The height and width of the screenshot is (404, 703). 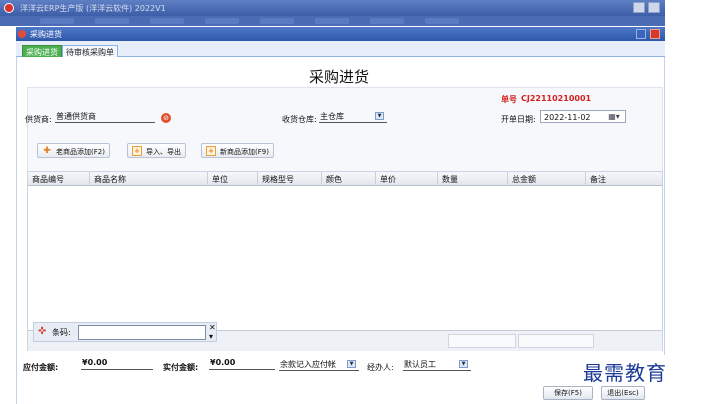 I want to click on import-export-label: 导入、导出, so click(x=163, y=152).